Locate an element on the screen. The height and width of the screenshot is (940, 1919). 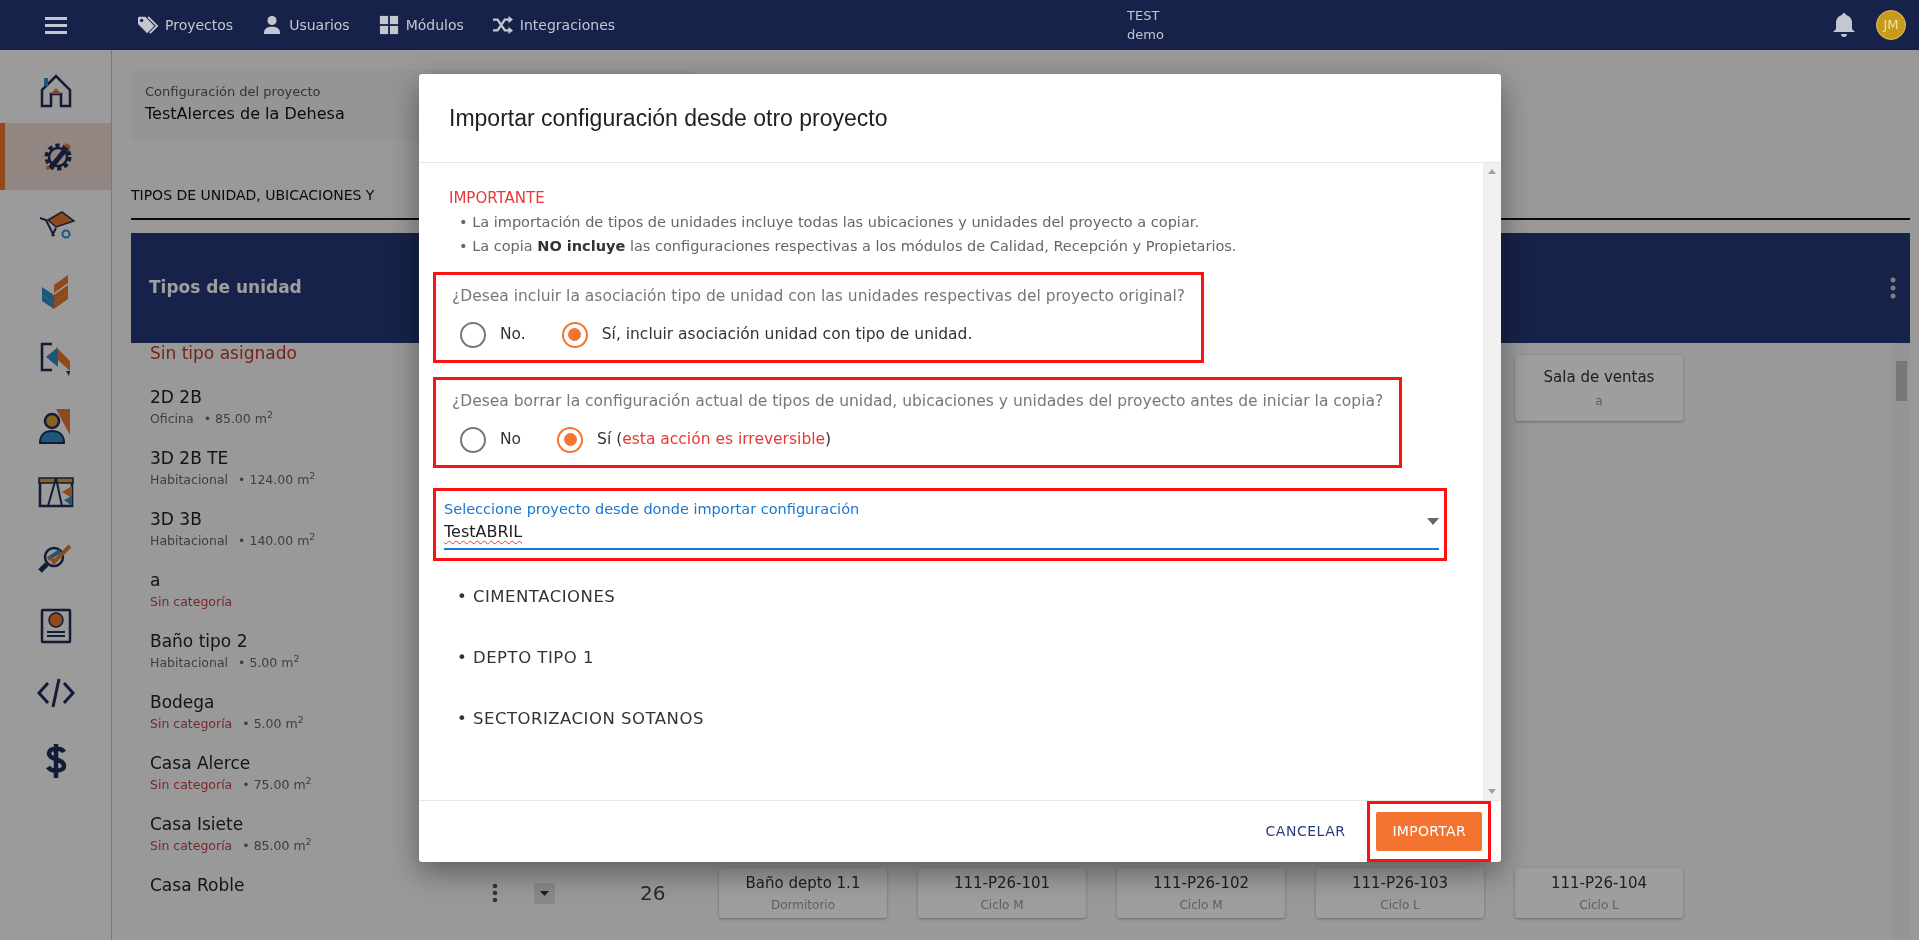
panel-title: Tipos de unidad is located at coordinates (225, 288).